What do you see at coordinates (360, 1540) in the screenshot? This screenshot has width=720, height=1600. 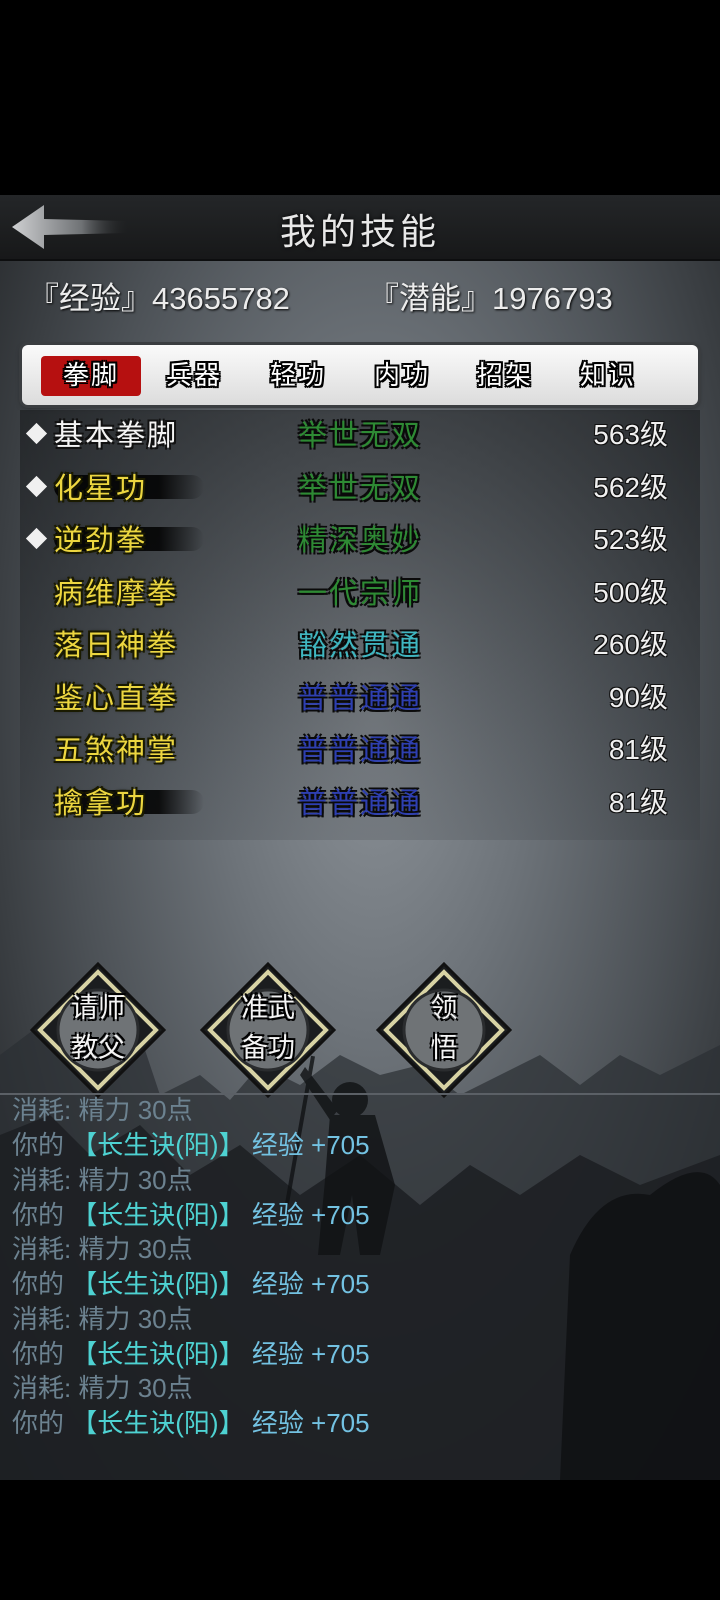 I see `navigation-bar-area` at bounding box center [360, 1540].